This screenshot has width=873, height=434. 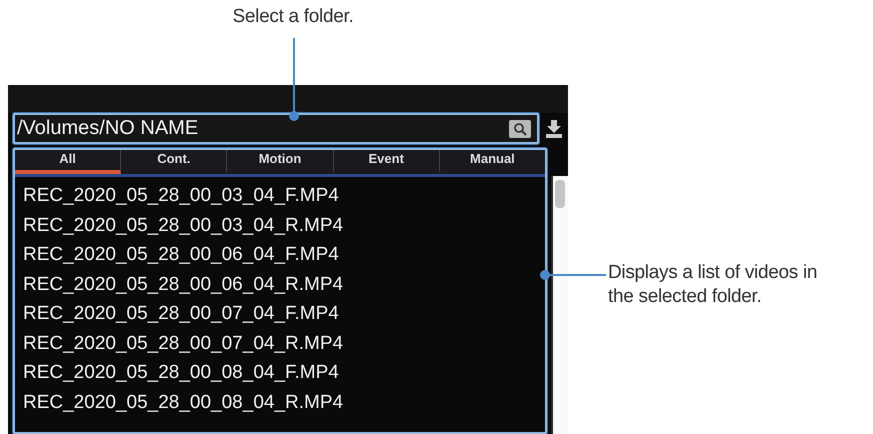 I want to click on search-button, so click(x=520, y=129).